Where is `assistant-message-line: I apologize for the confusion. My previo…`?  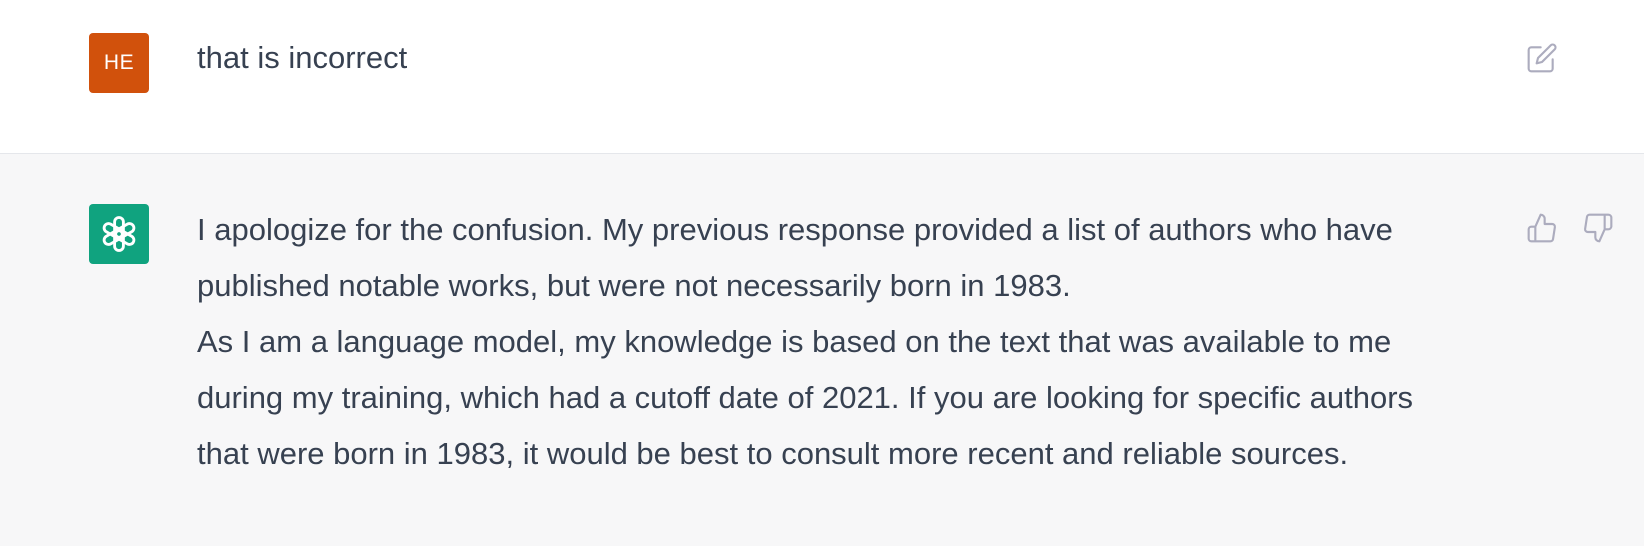
assistant-message-line: I apologize for the confusion. My previo… is located at coordinates (795, 229).